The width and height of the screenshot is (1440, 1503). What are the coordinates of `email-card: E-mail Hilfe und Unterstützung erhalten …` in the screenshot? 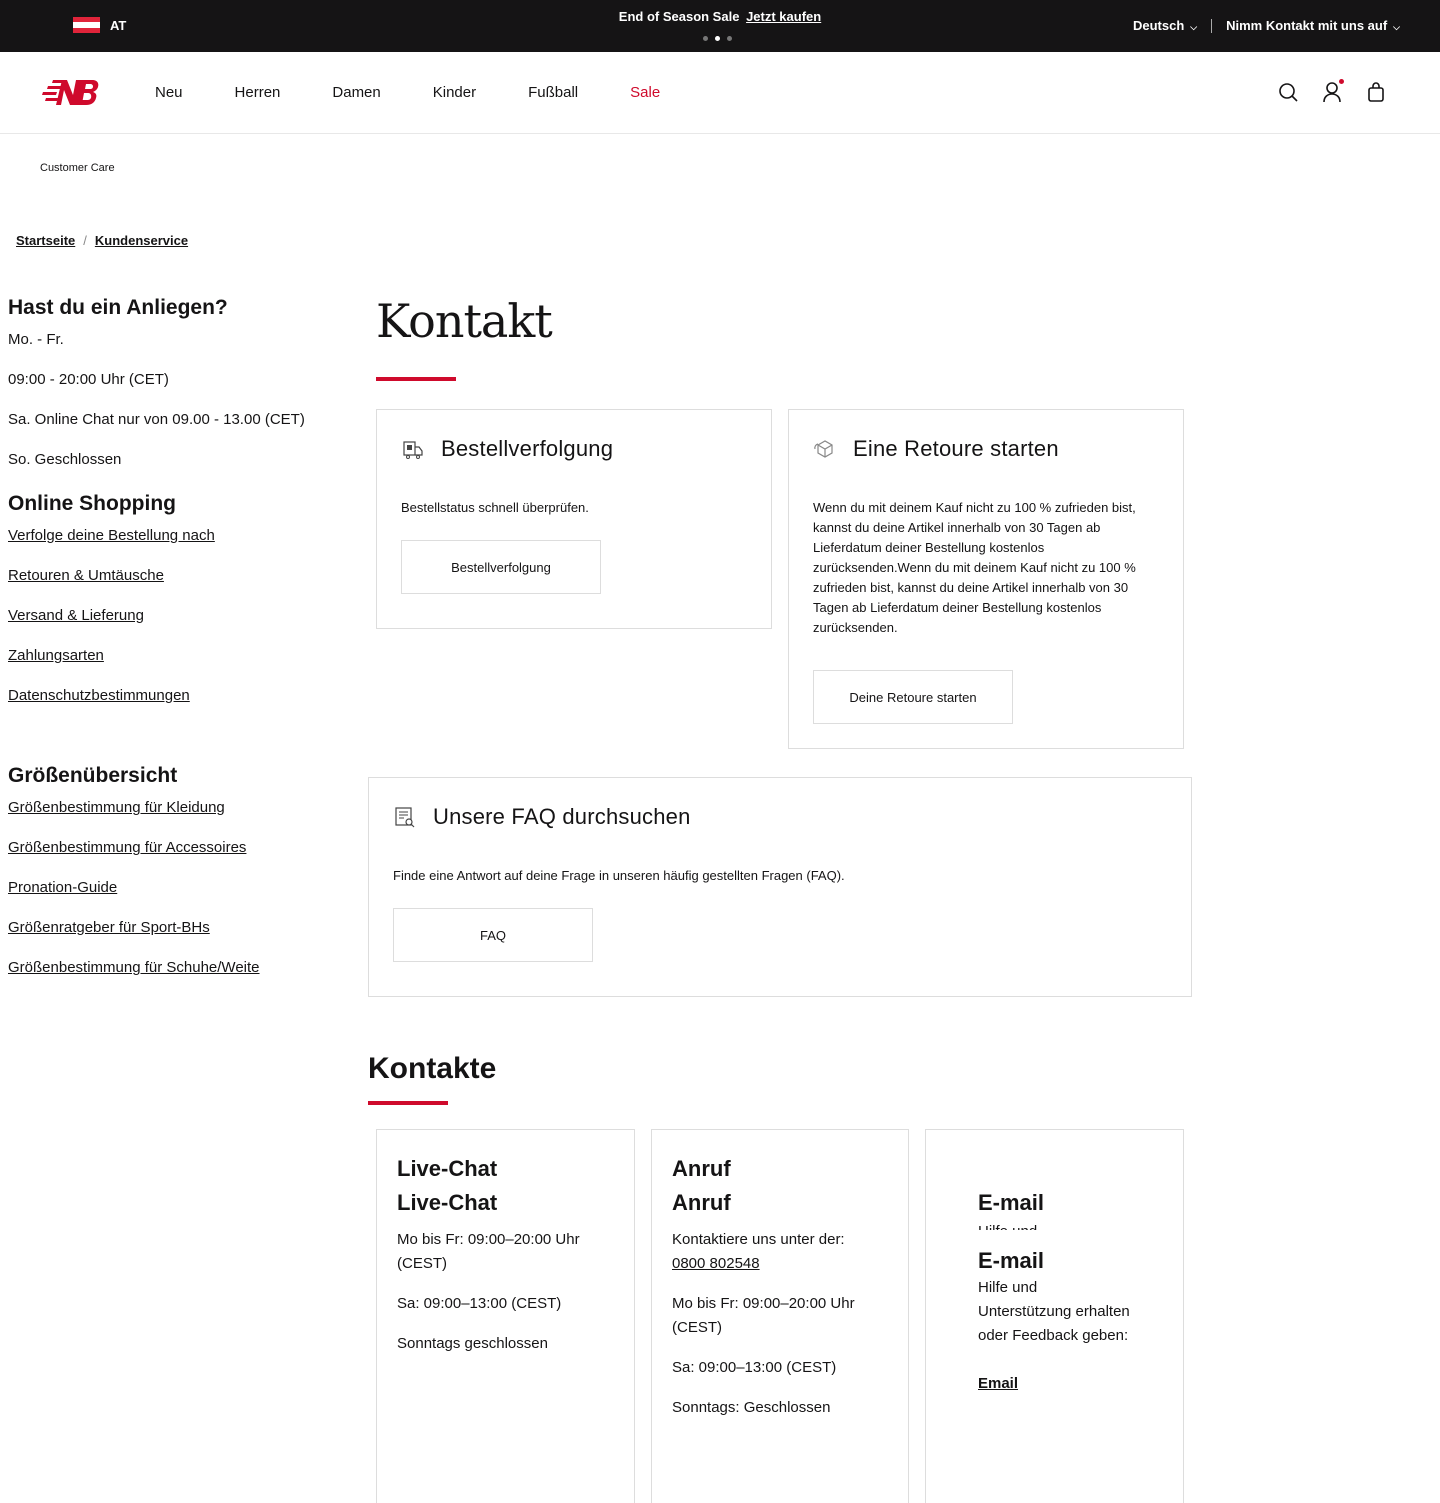 It's located at (1054, 1316).